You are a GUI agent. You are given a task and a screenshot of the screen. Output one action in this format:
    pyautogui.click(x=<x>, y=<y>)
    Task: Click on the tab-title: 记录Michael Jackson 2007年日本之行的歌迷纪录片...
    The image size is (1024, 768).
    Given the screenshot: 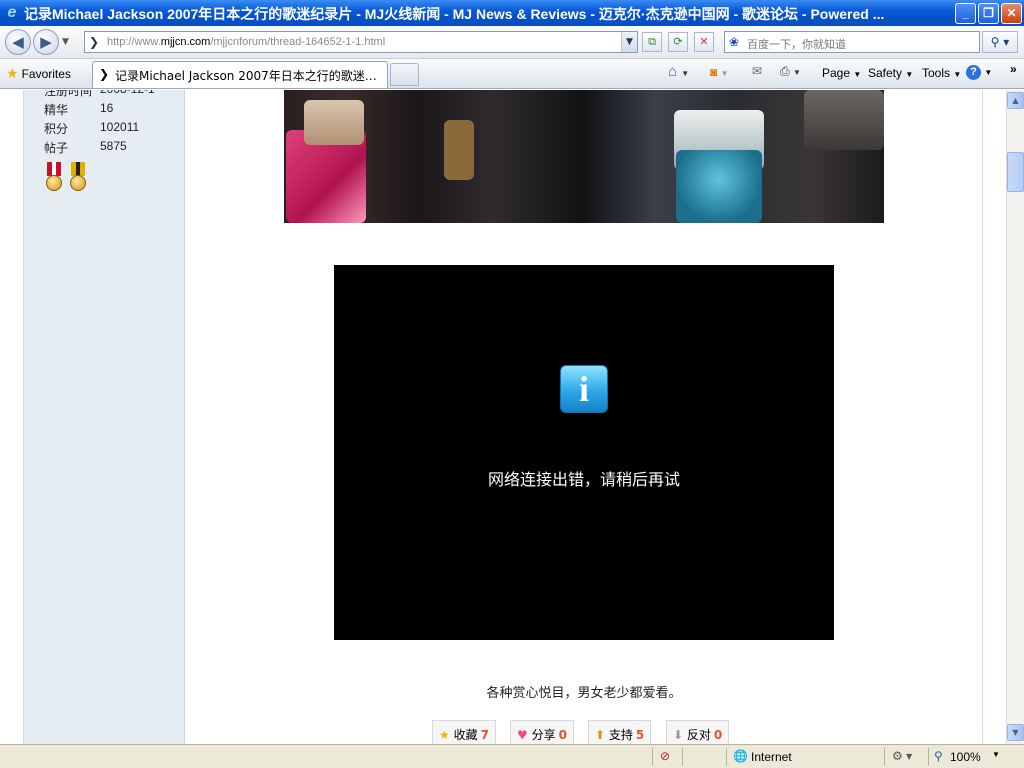 What is the action you would take?
    pyautogui.click(x=251, y=76)
    